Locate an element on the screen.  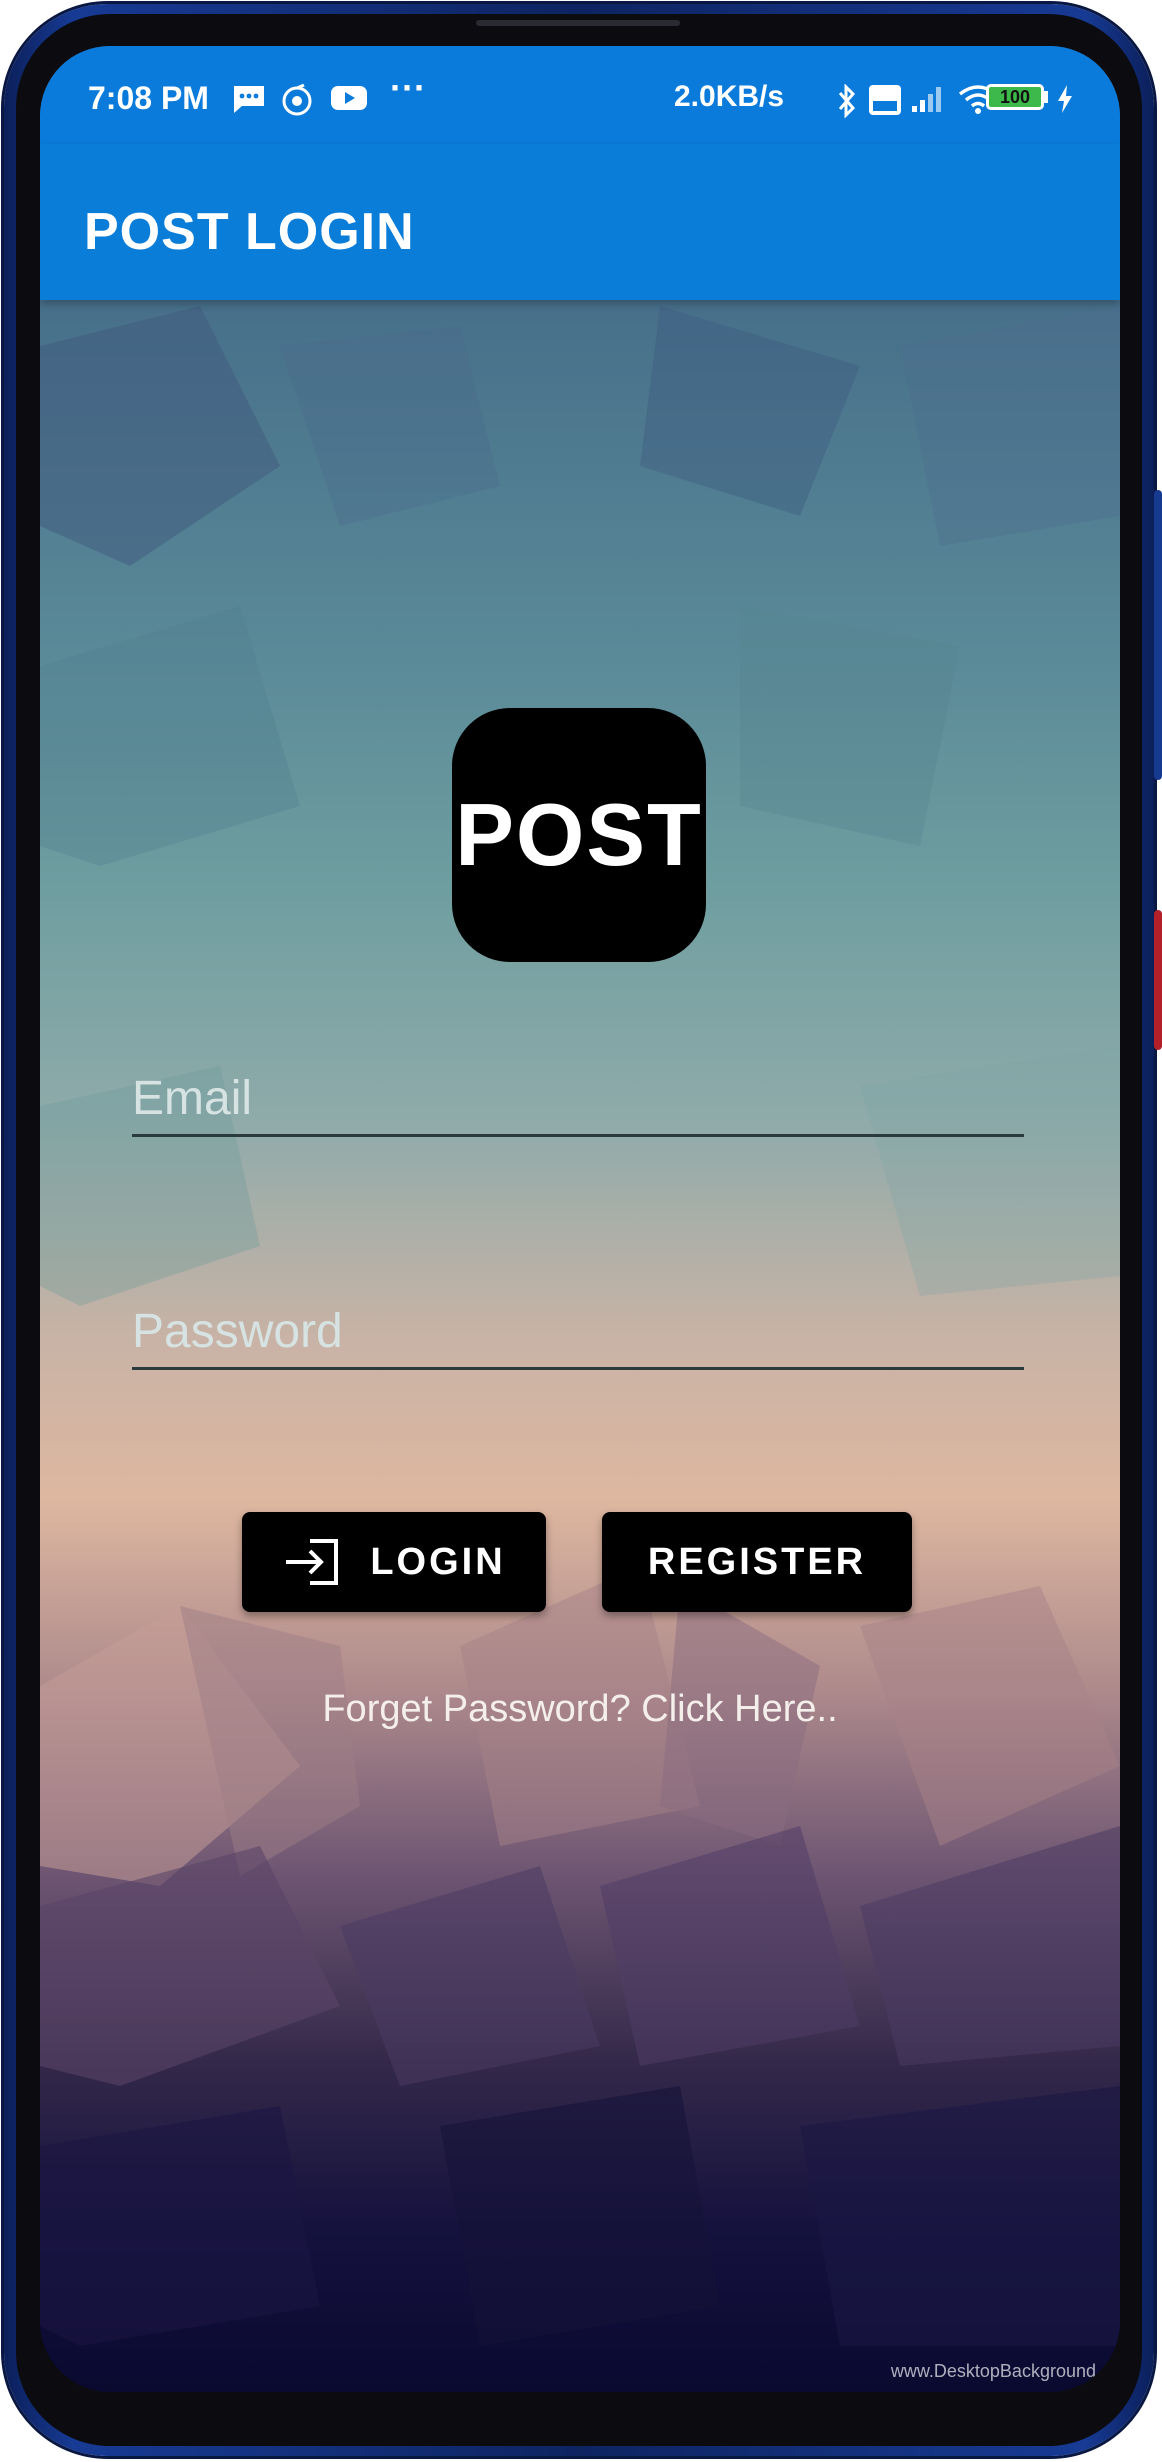
watermark: www.DesktopBackground is located at coordinates (993, 2371).